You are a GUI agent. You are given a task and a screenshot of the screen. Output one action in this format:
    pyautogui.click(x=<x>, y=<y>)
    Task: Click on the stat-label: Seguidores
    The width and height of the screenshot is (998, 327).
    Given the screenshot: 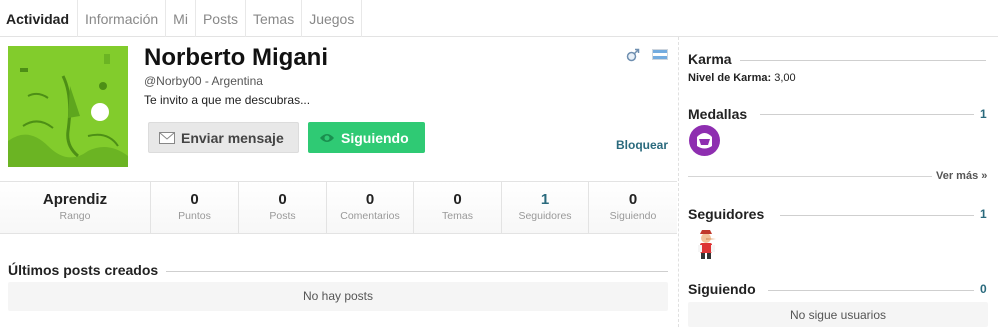 What is the action you would take?
    pyautogui.click(x=545, y=216)
    